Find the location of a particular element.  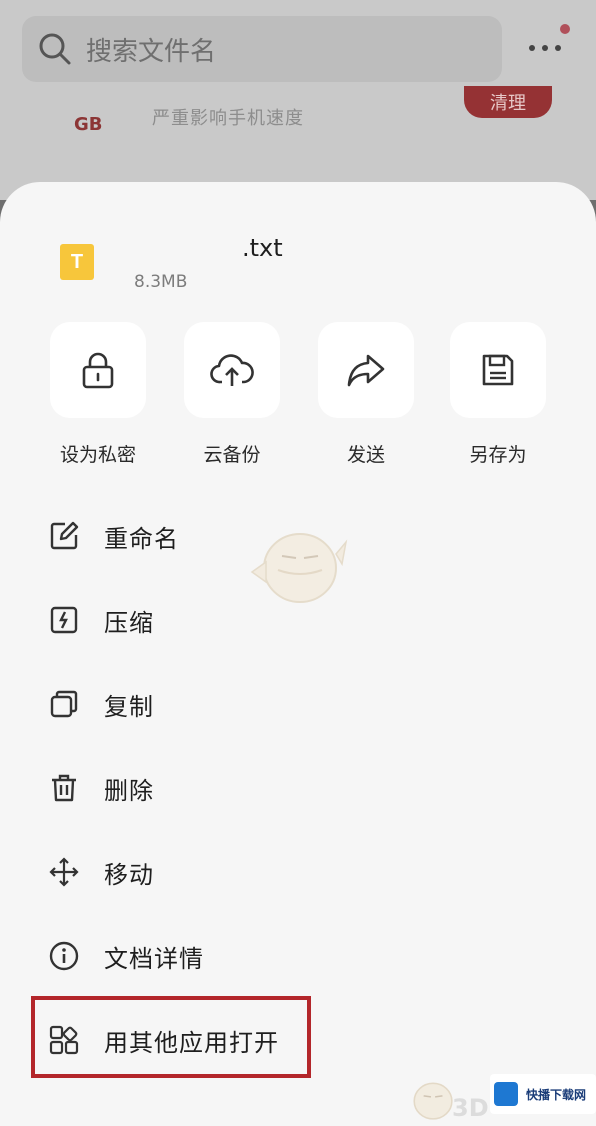

search-icon is located at coordinates (55, 49).